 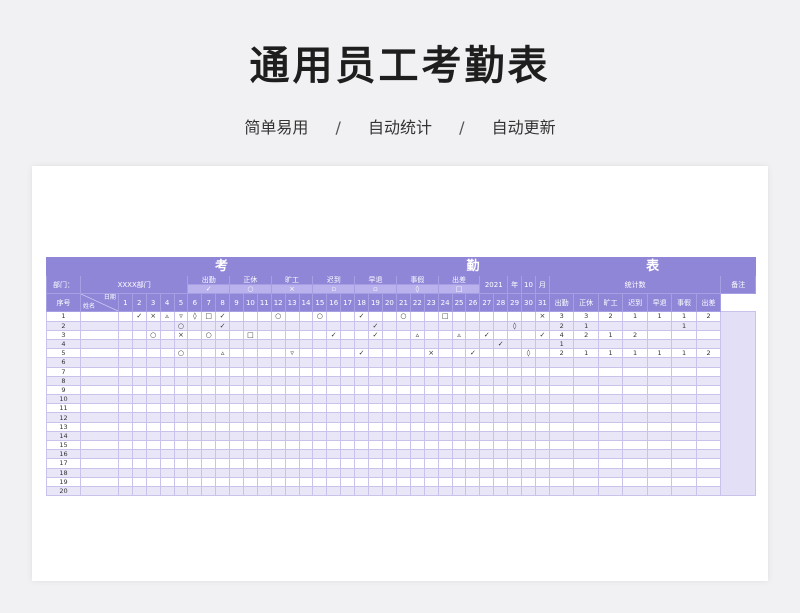 I want to click on name-cell, so click(x=99, y=481).